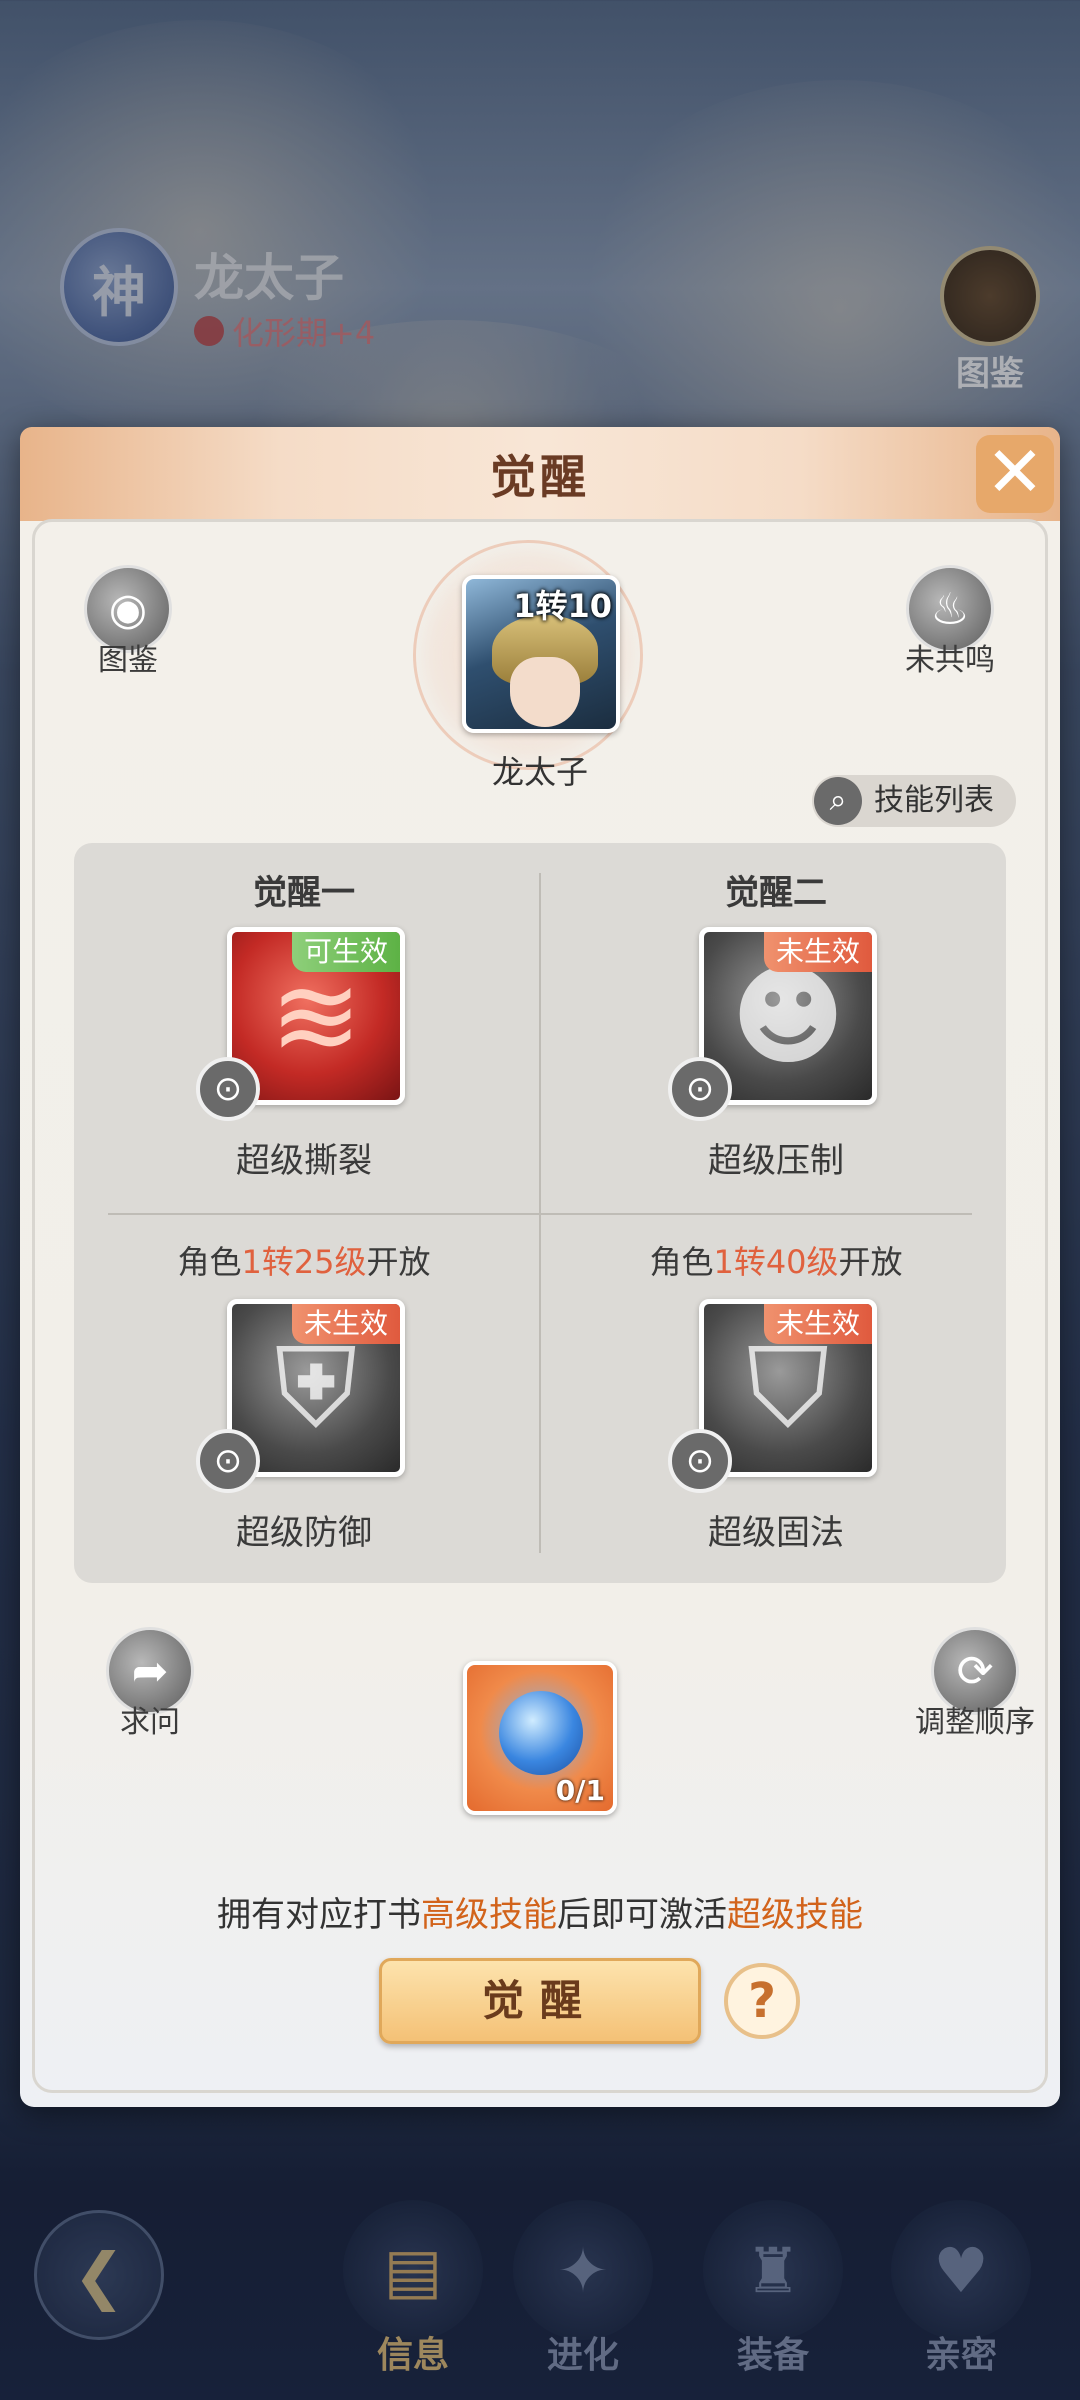  Describe the element at coordinates (795, 1915) in the screenshot. I see `hint-highlight: 超级技能` at that location.